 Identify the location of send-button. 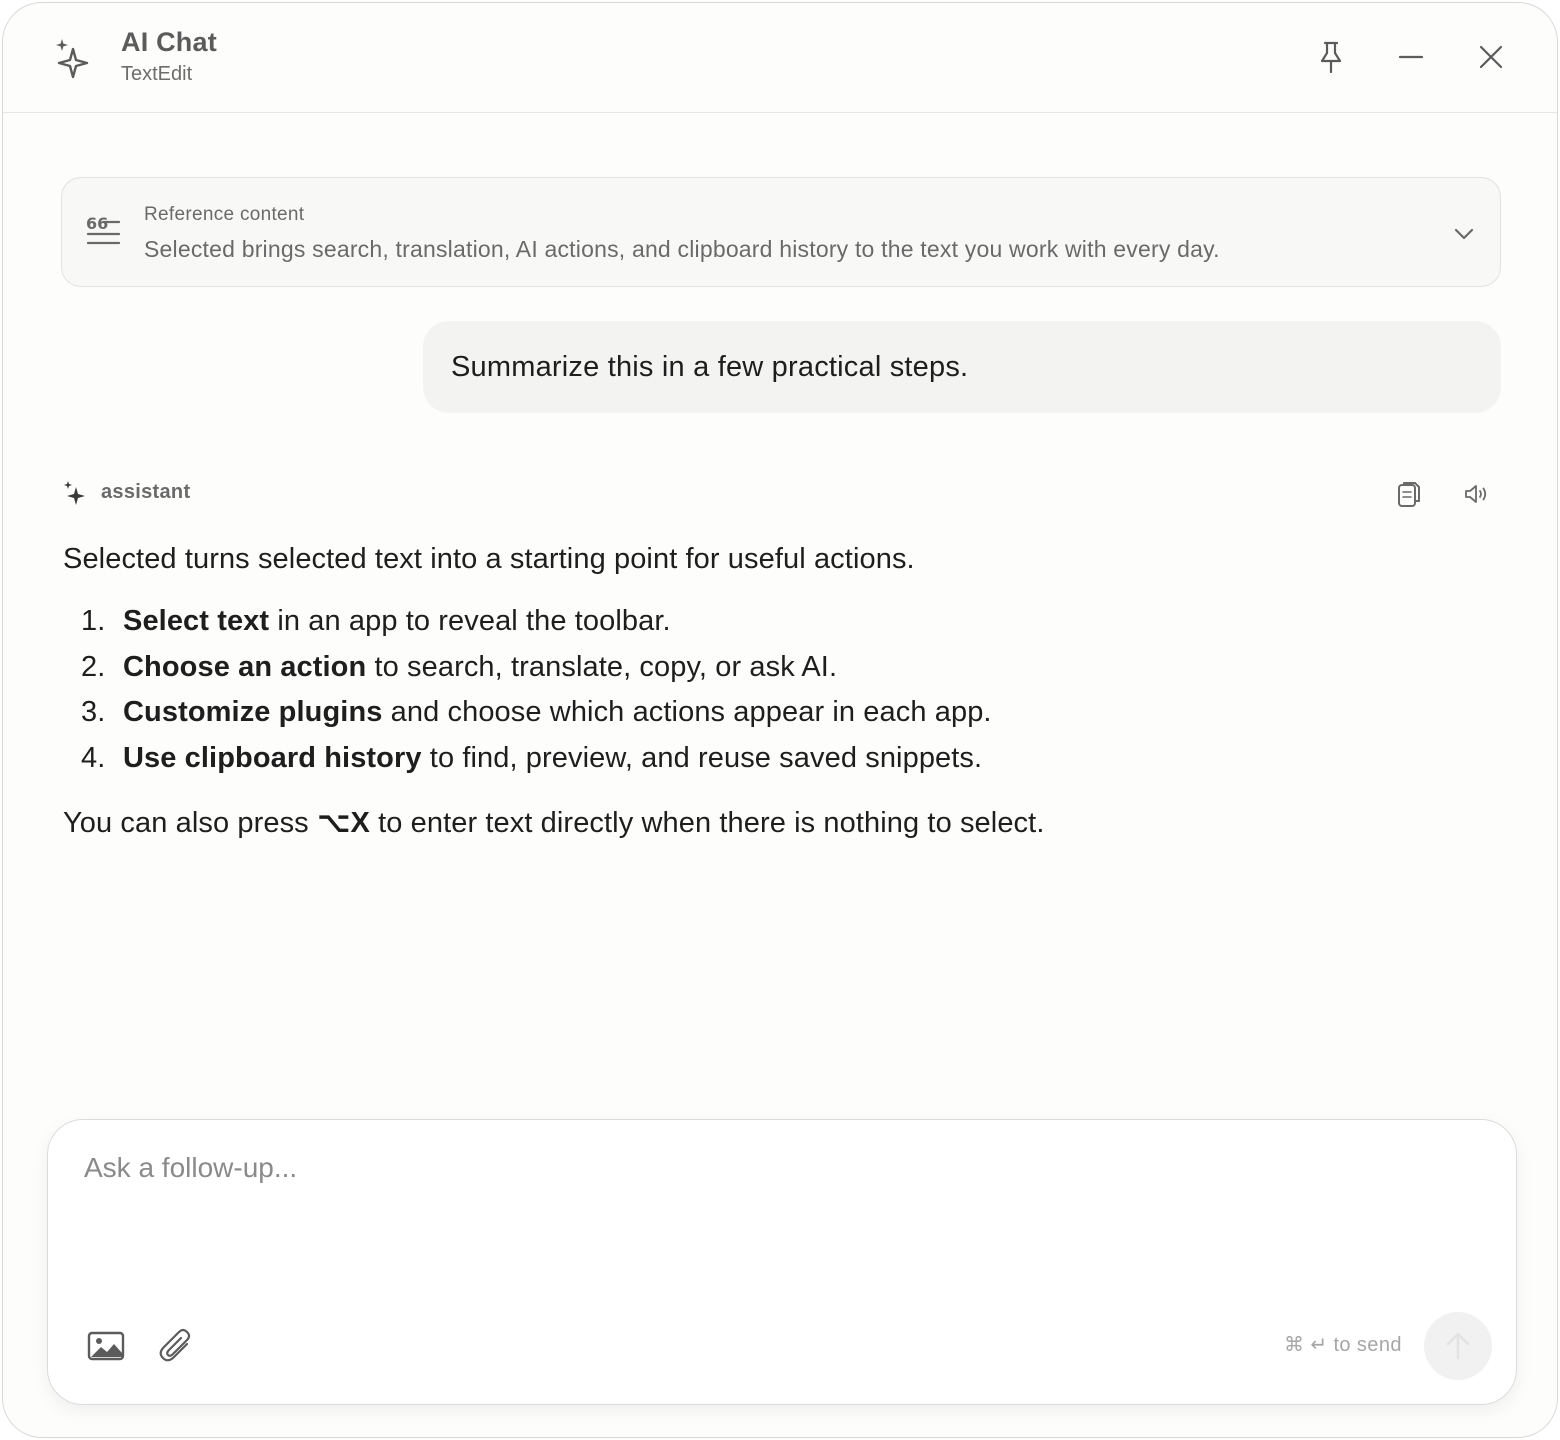
(1458, 1346).